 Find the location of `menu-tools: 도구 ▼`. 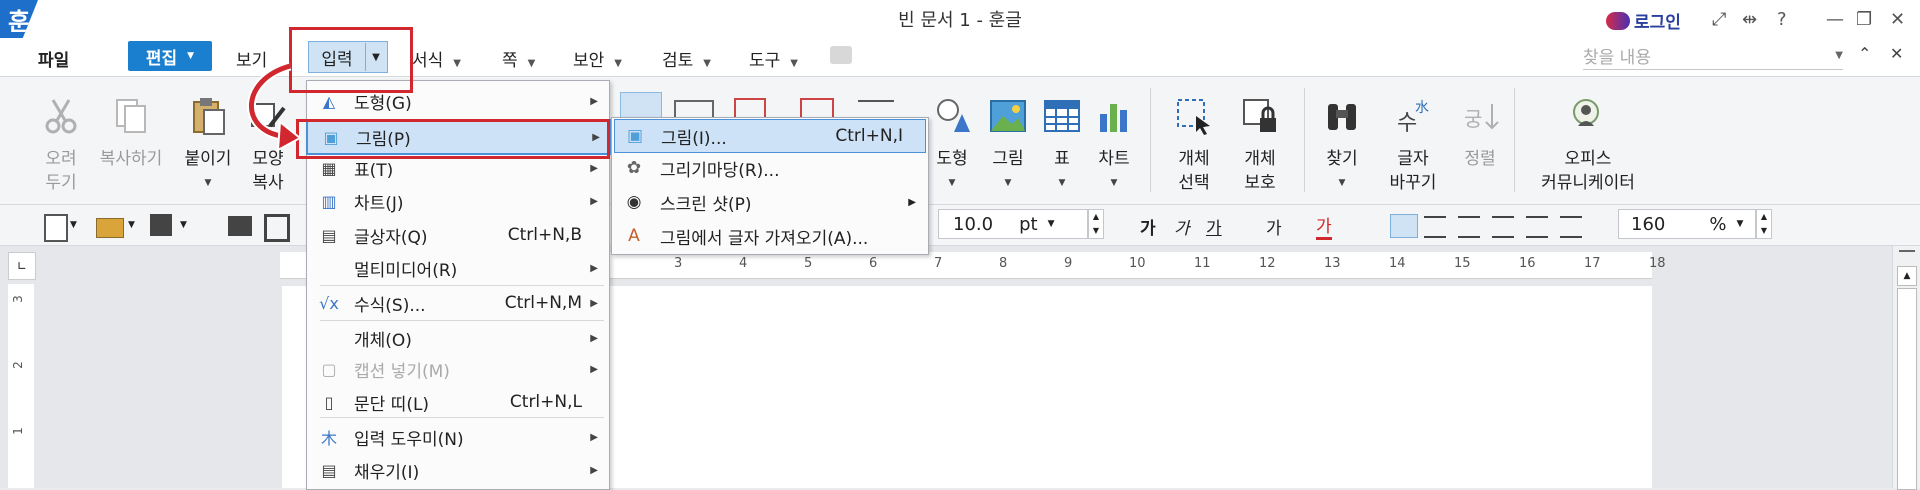

menu-tools: 도구 ▼ is located at coordinates (773, 58).